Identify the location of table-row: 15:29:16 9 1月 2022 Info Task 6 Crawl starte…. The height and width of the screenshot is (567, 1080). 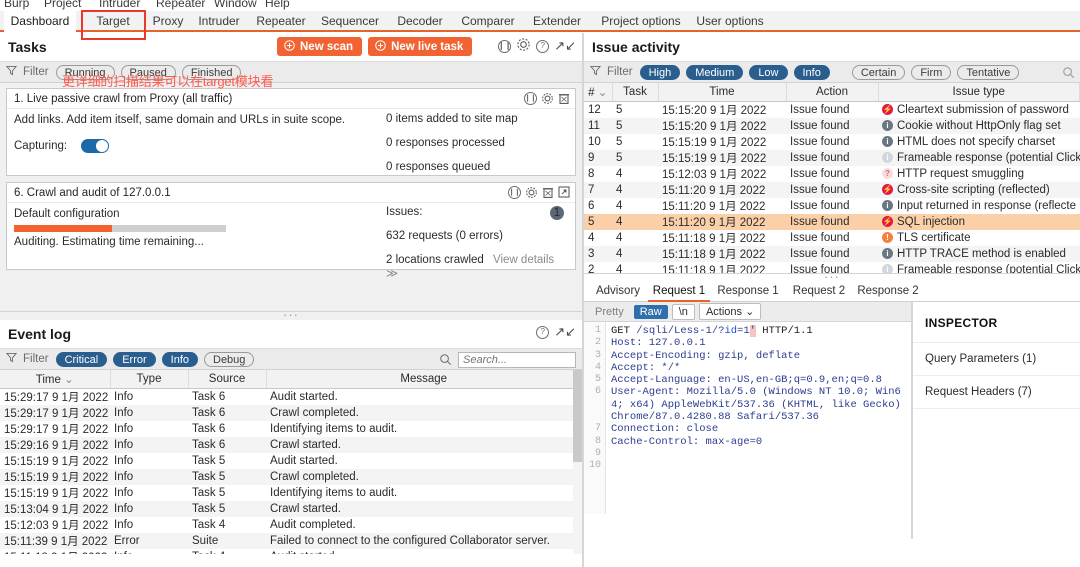
(291, 444).